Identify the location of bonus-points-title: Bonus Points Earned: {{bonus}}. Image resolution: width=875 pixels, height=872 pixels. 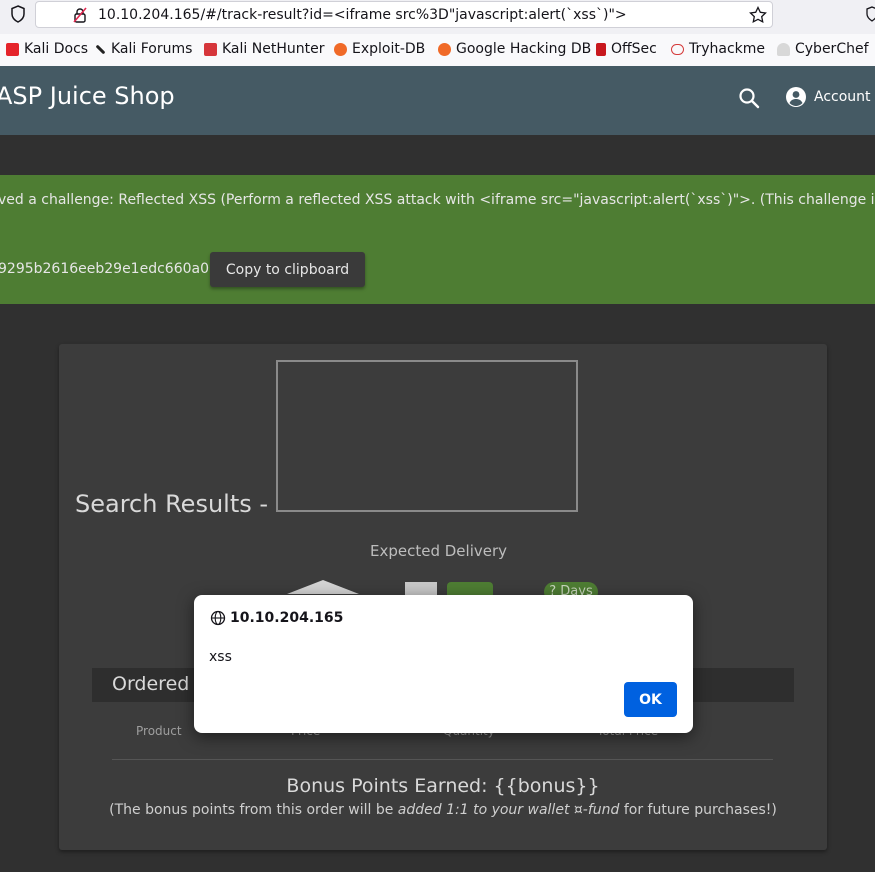
(443, 786).